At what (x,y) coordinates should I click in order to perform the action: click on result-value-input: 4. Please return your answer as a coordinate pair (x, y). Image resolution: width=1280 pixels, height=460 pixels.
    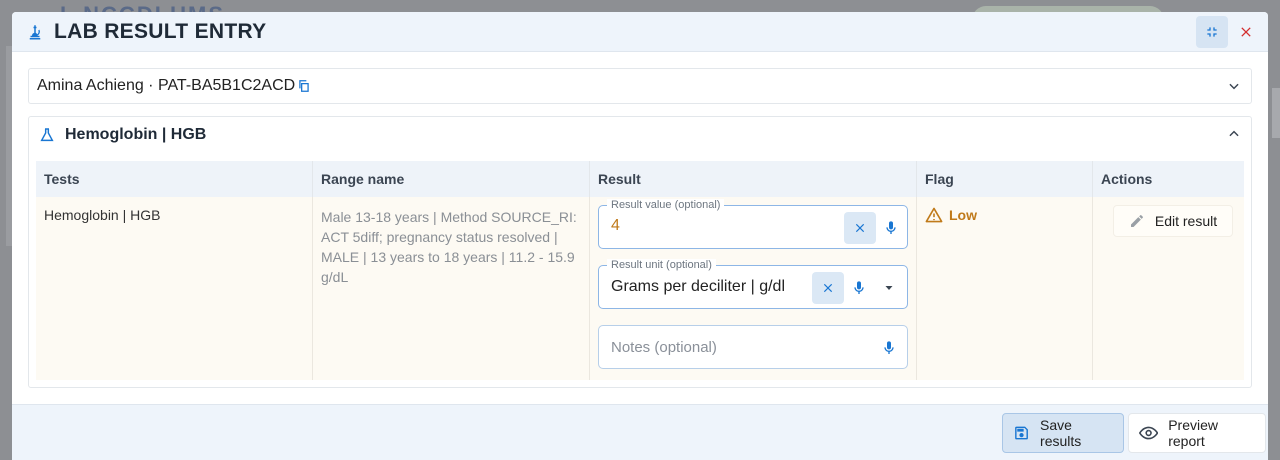
    Looking at the image, I should click on (615, 226).